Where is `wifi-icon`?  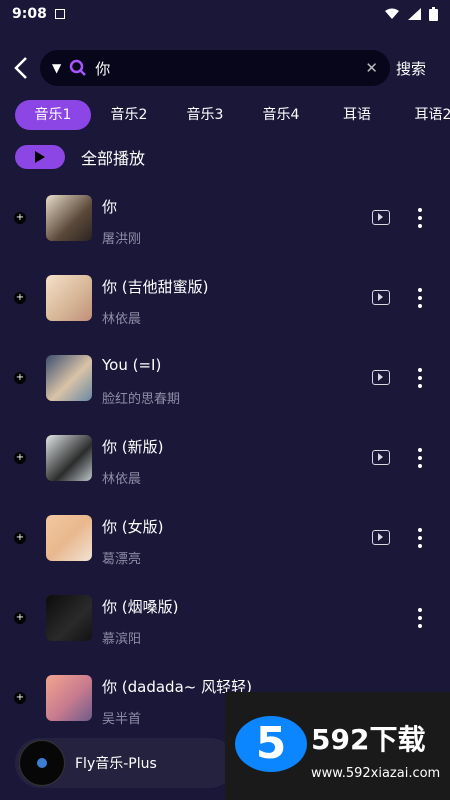 wifi-icon is located at coordinates (392, 13).